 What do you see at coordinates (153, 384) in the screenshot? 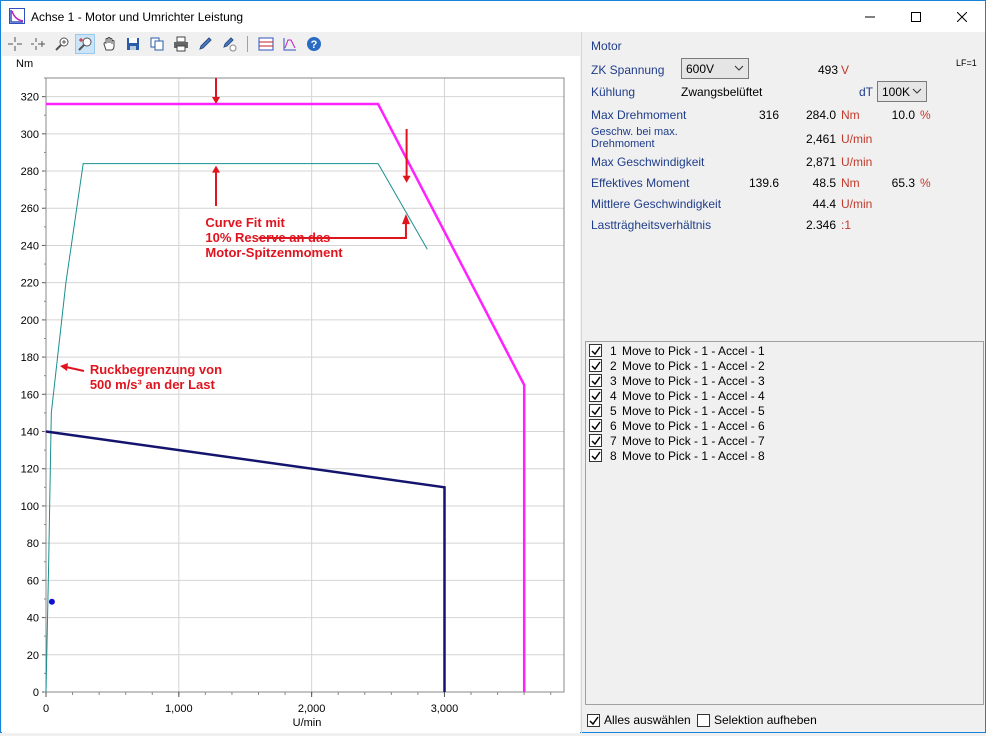
I see `annotation-text: 500 m/s³ an der Last` at bounding box center [153, 384].